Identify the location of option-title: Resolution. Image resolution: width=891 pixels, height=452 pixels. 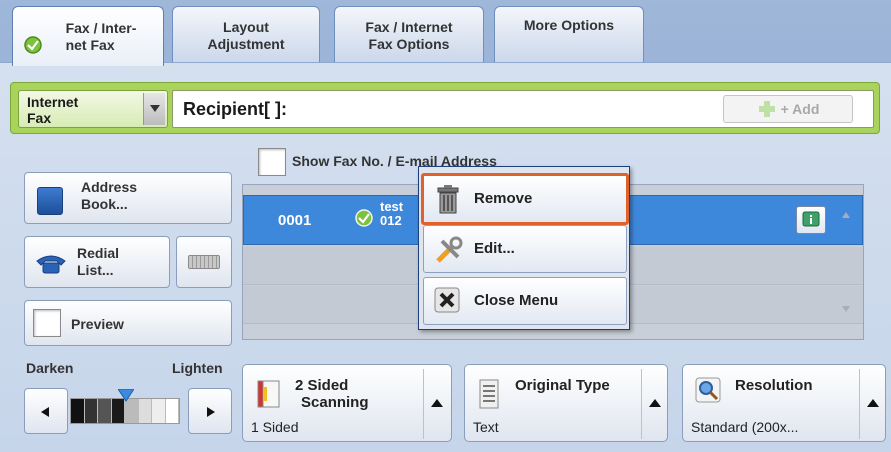
(774, 385).